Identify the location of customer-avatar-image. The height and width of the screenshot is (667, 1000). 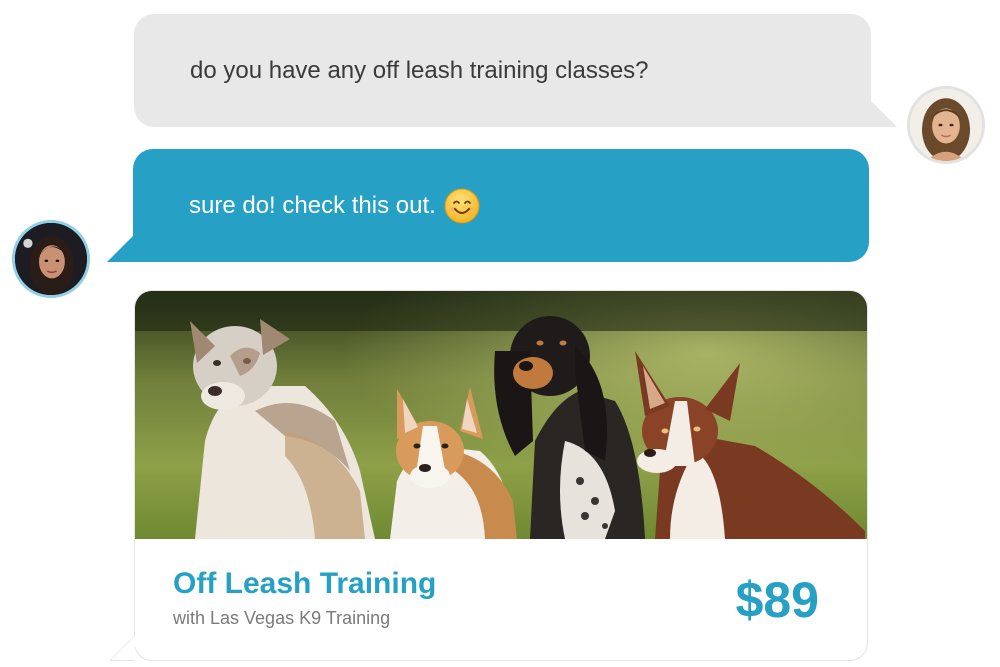
(946, 125).